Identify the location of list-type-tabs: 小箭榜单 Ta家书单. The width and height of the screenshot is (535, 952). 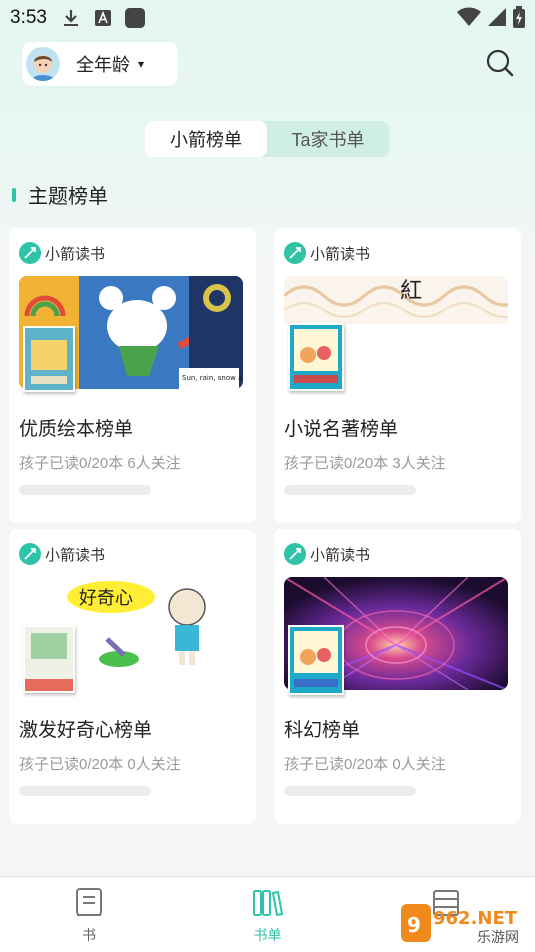
(267, 139).